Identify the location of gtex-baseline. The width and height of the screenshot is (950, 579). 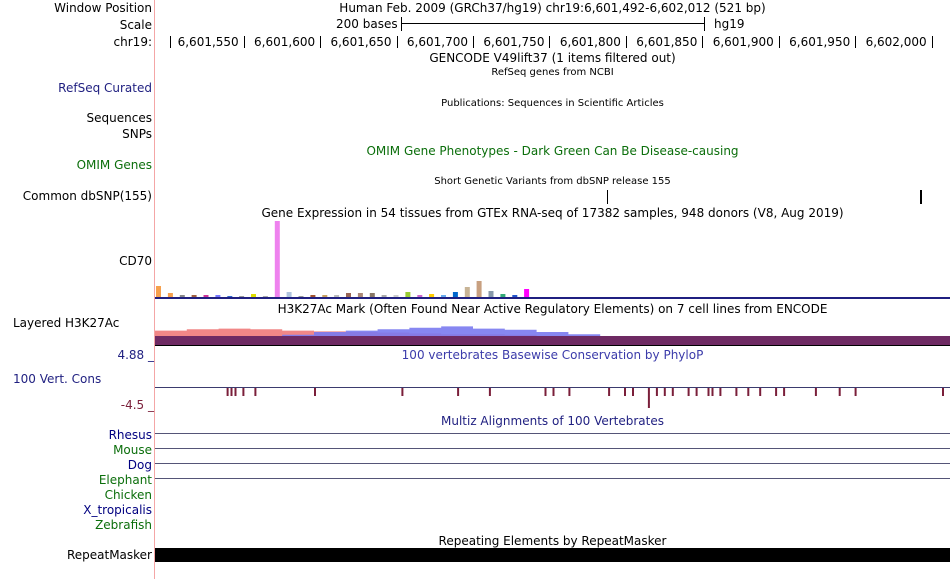
(552, 298).